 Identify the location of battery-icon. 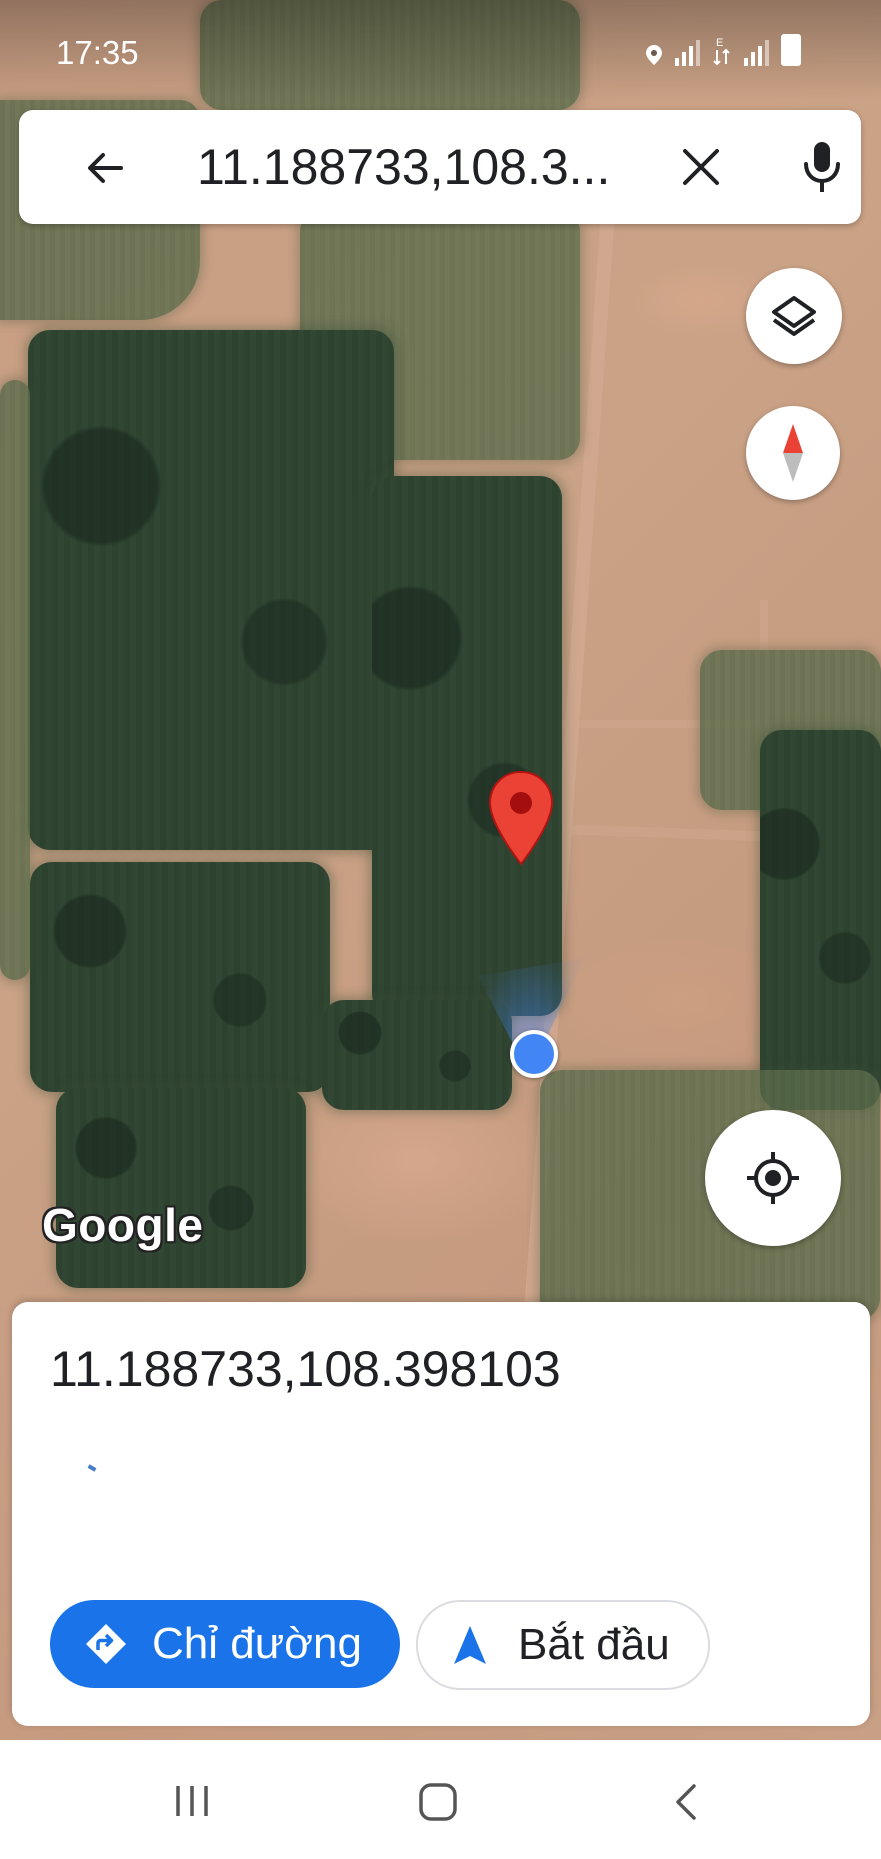
(791, 50).